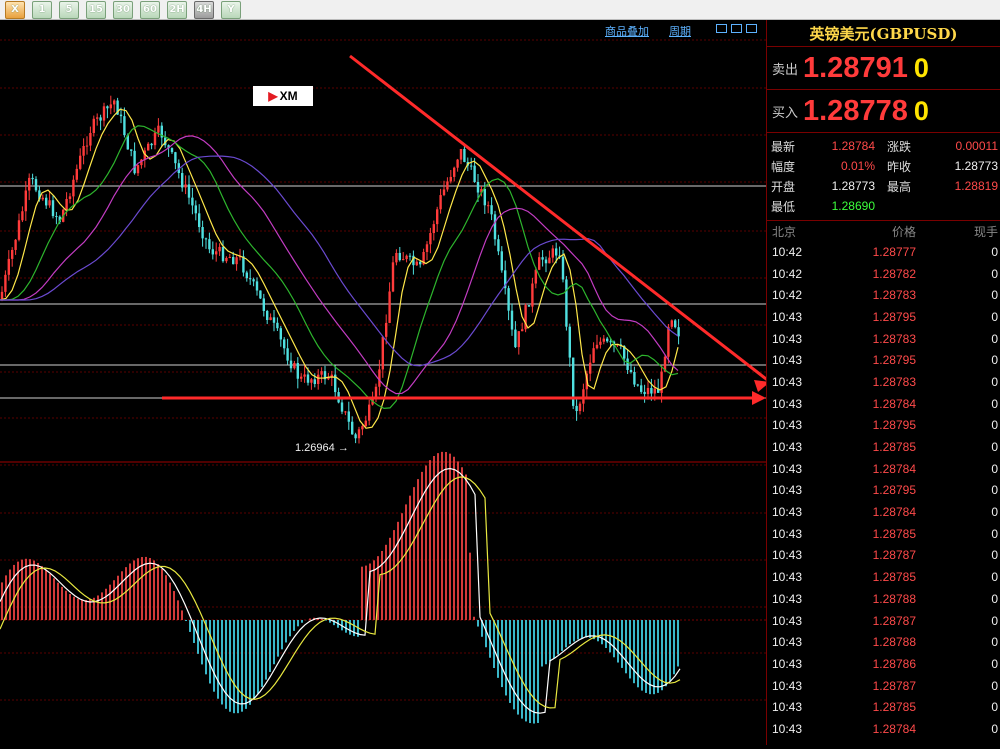 Image resolution: width=1000 pixels, height=749 pixels. I want to click on period-button-1: 1, so click(42, 9).